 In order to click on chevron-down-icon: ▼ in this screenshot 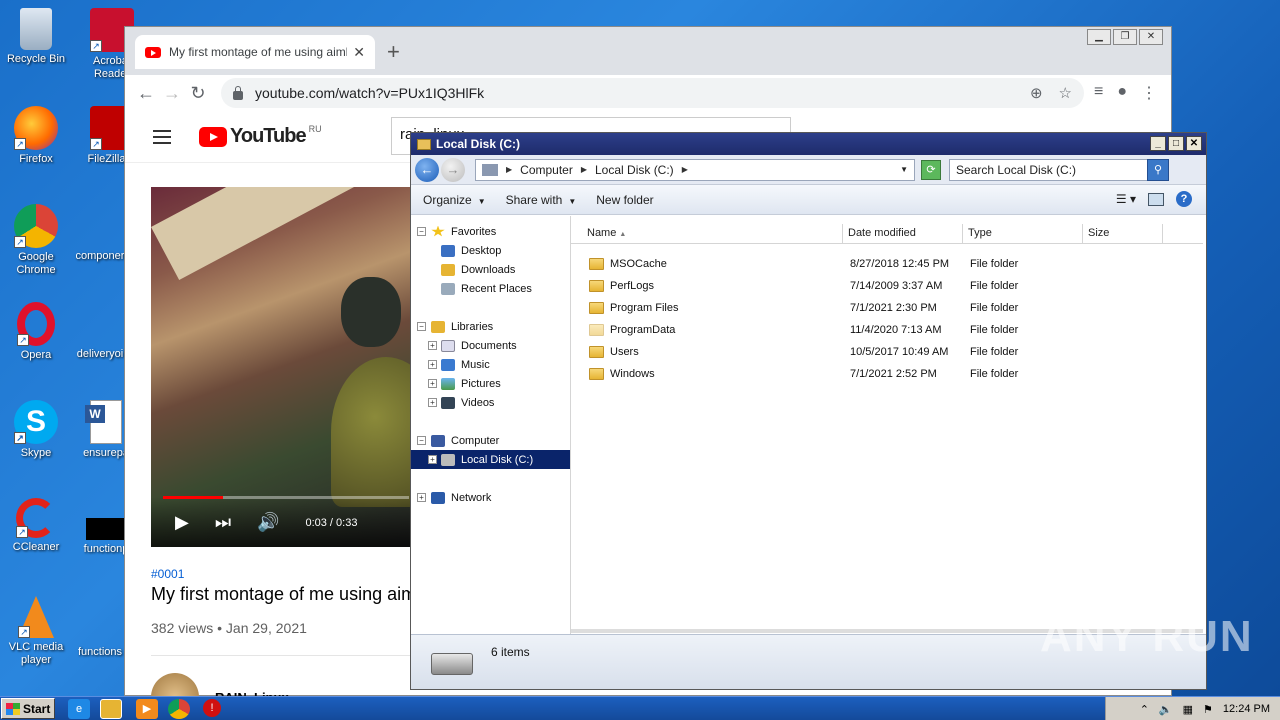, I will do `click(904, 169)`.